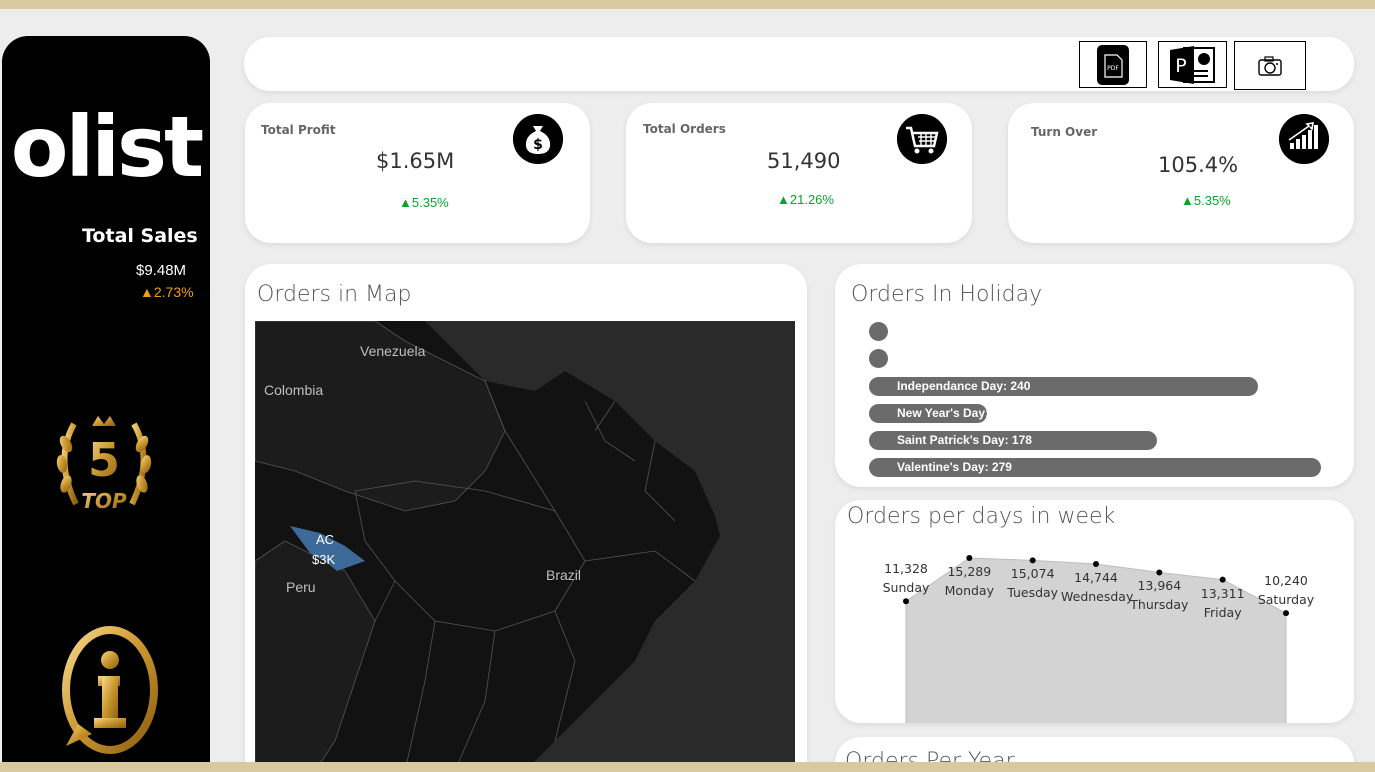 Image resolution: width=1375 pixels, height=772 pixels. I want to click on data-label-wednesday: 14,744 Wednesday, so click(1097, 587).